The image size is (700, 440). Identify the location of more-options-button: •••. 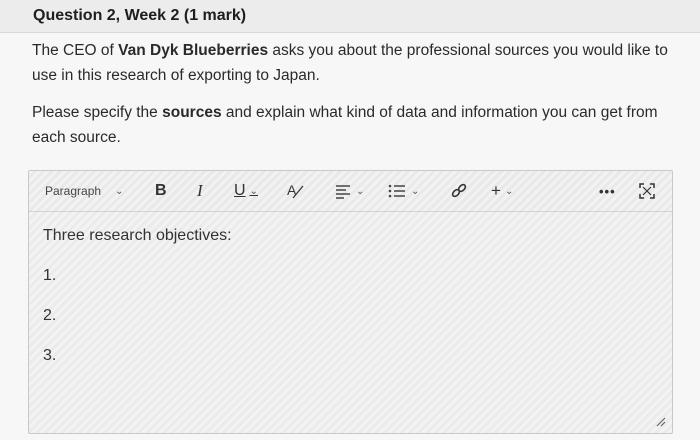
(607, 191).